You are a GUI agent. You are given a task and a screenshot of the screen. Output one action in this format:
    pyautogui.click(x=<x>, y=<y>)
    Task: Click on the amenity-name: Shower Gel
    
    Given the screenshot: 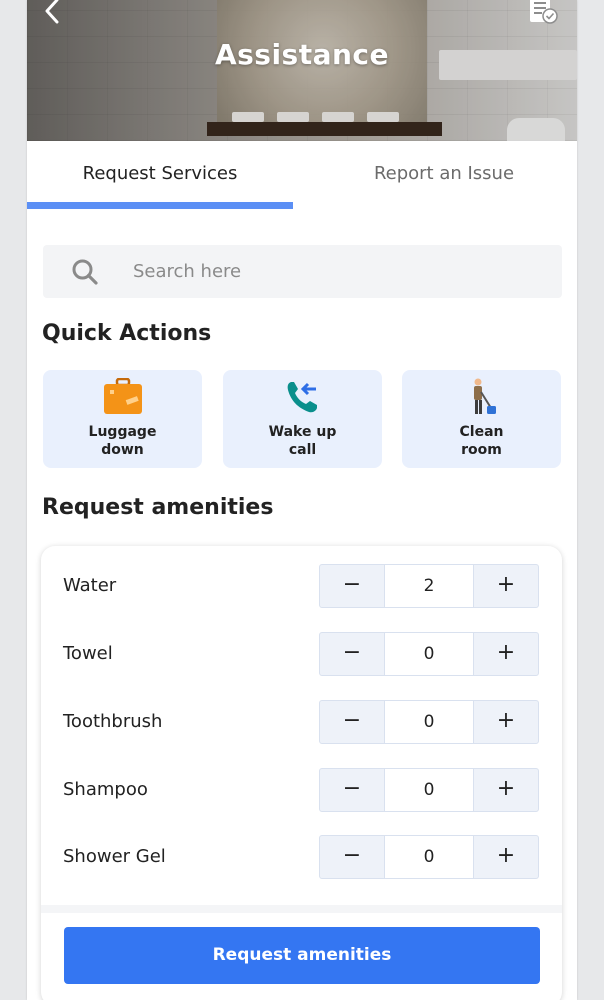 What is the action you would take?
    pyautogui.click(x=114, y=856)
    